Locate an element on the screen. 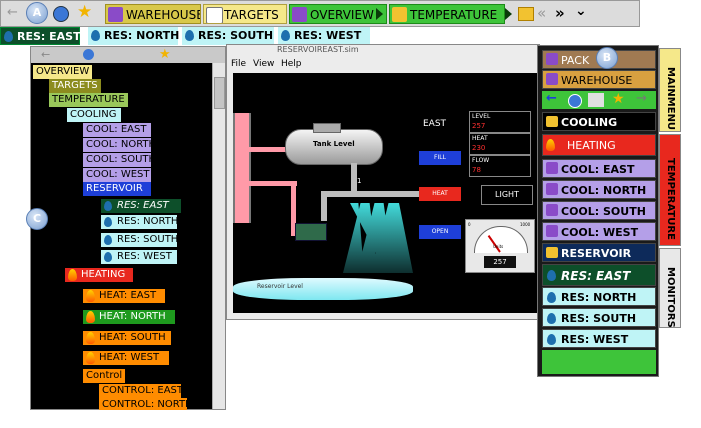 Image resolution: width=701 pixels, height=428 pixels. menu-item-reservoir: RESERVOIR is located at coordinates (599, 252).